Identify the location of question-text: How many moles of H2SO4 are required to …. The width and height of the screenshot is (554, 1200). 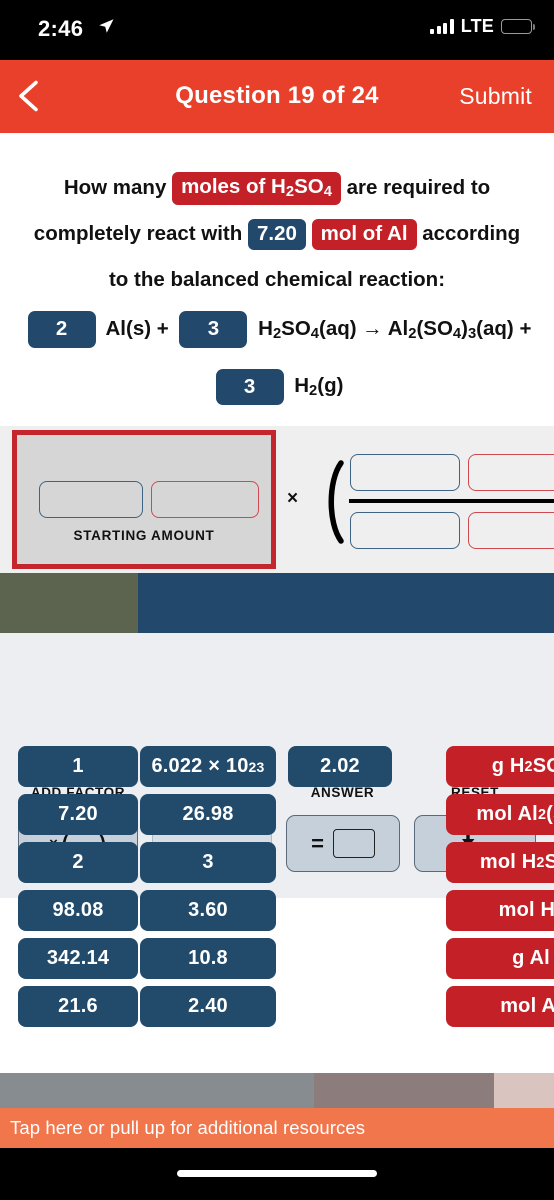
(277, 218).